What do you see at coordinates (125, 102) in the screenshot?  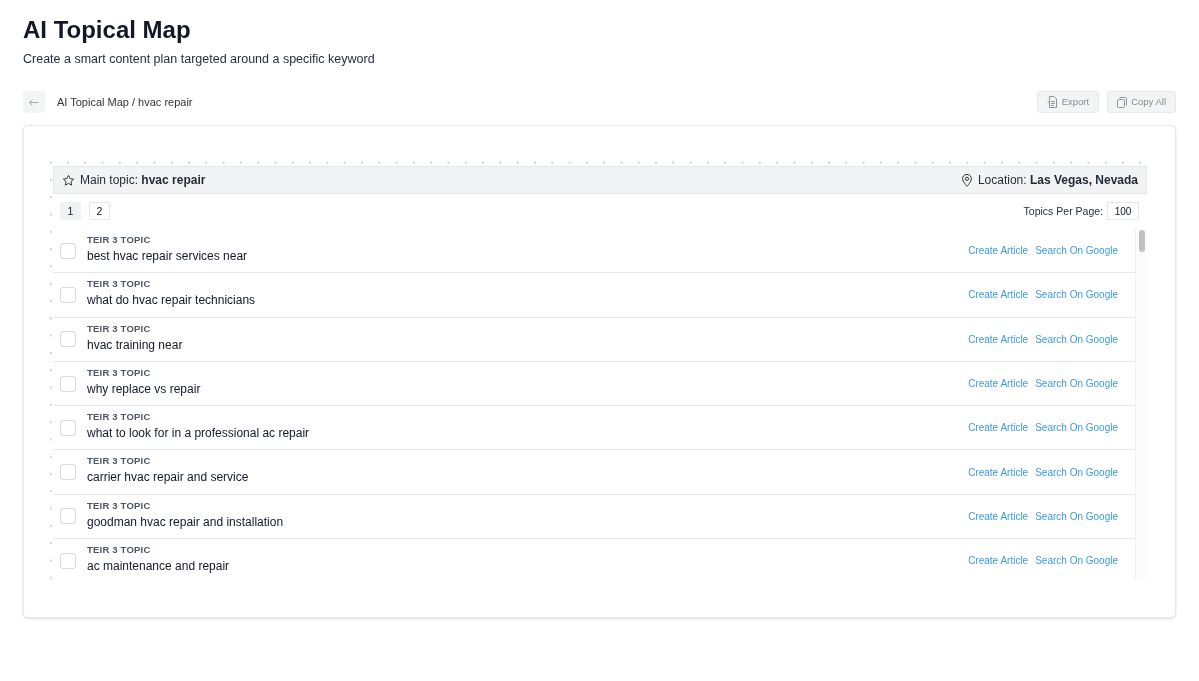 I see `breadcrumb: AI Topical Map / hvac repair` at bounding box center [125, 102].